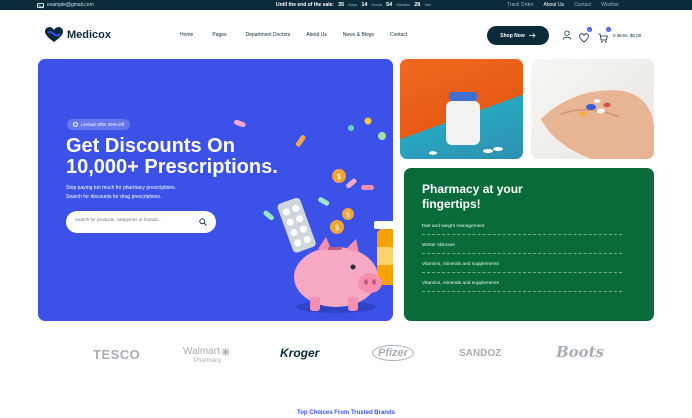 Image resolution: width=692 pixels, height=418 pixels. I want to click on topbar-links: Track Order About Us Contact Wishlist, so click(563, 5).